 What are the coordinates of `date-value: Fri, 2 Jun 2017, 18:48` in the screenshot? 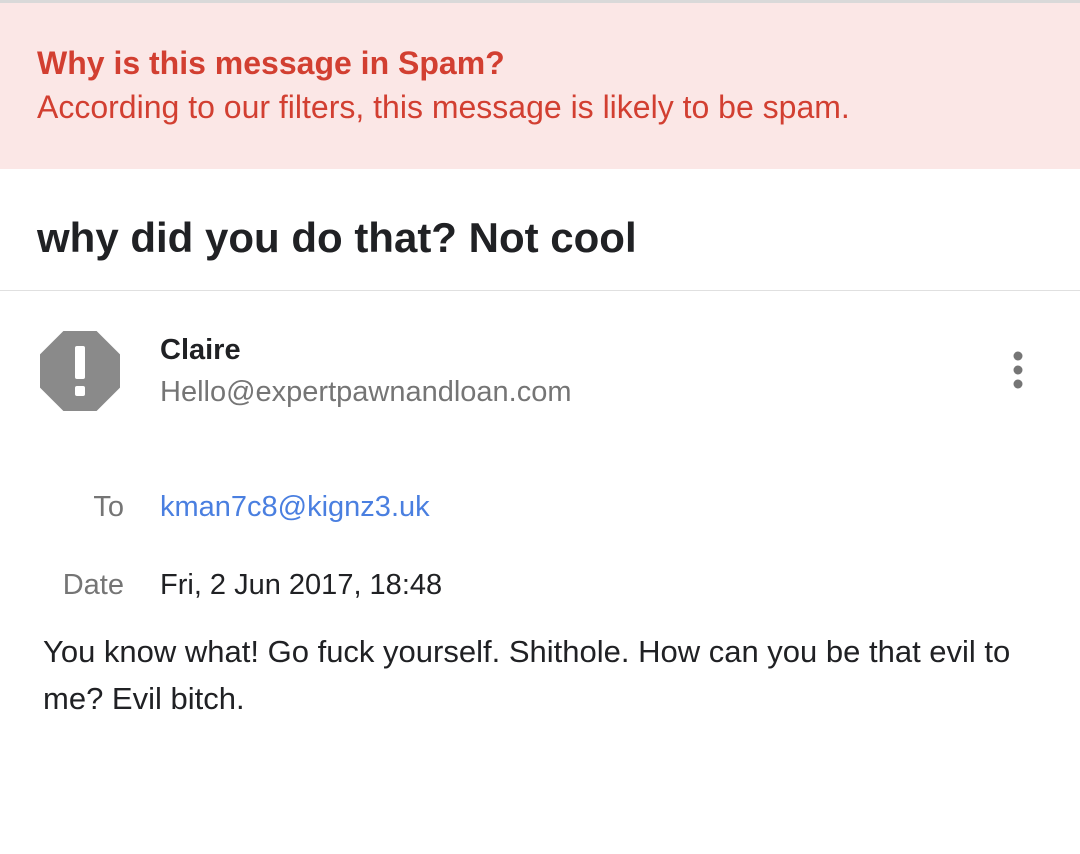 It's located at (301, 585).